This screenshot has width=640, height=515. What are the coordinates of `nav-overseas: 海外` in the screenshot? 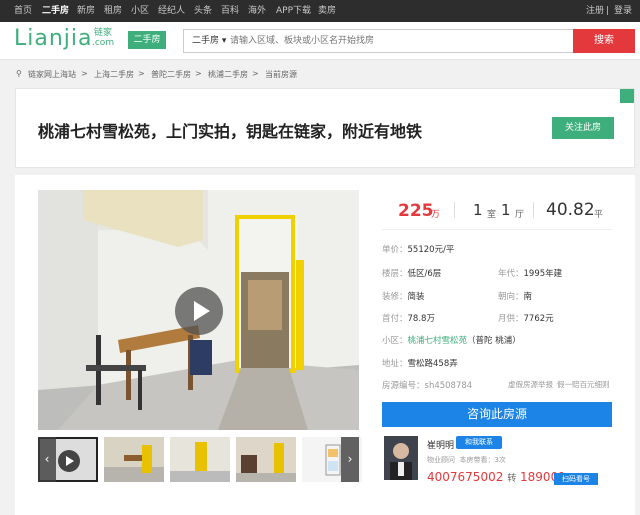 It's located at (257, 11).